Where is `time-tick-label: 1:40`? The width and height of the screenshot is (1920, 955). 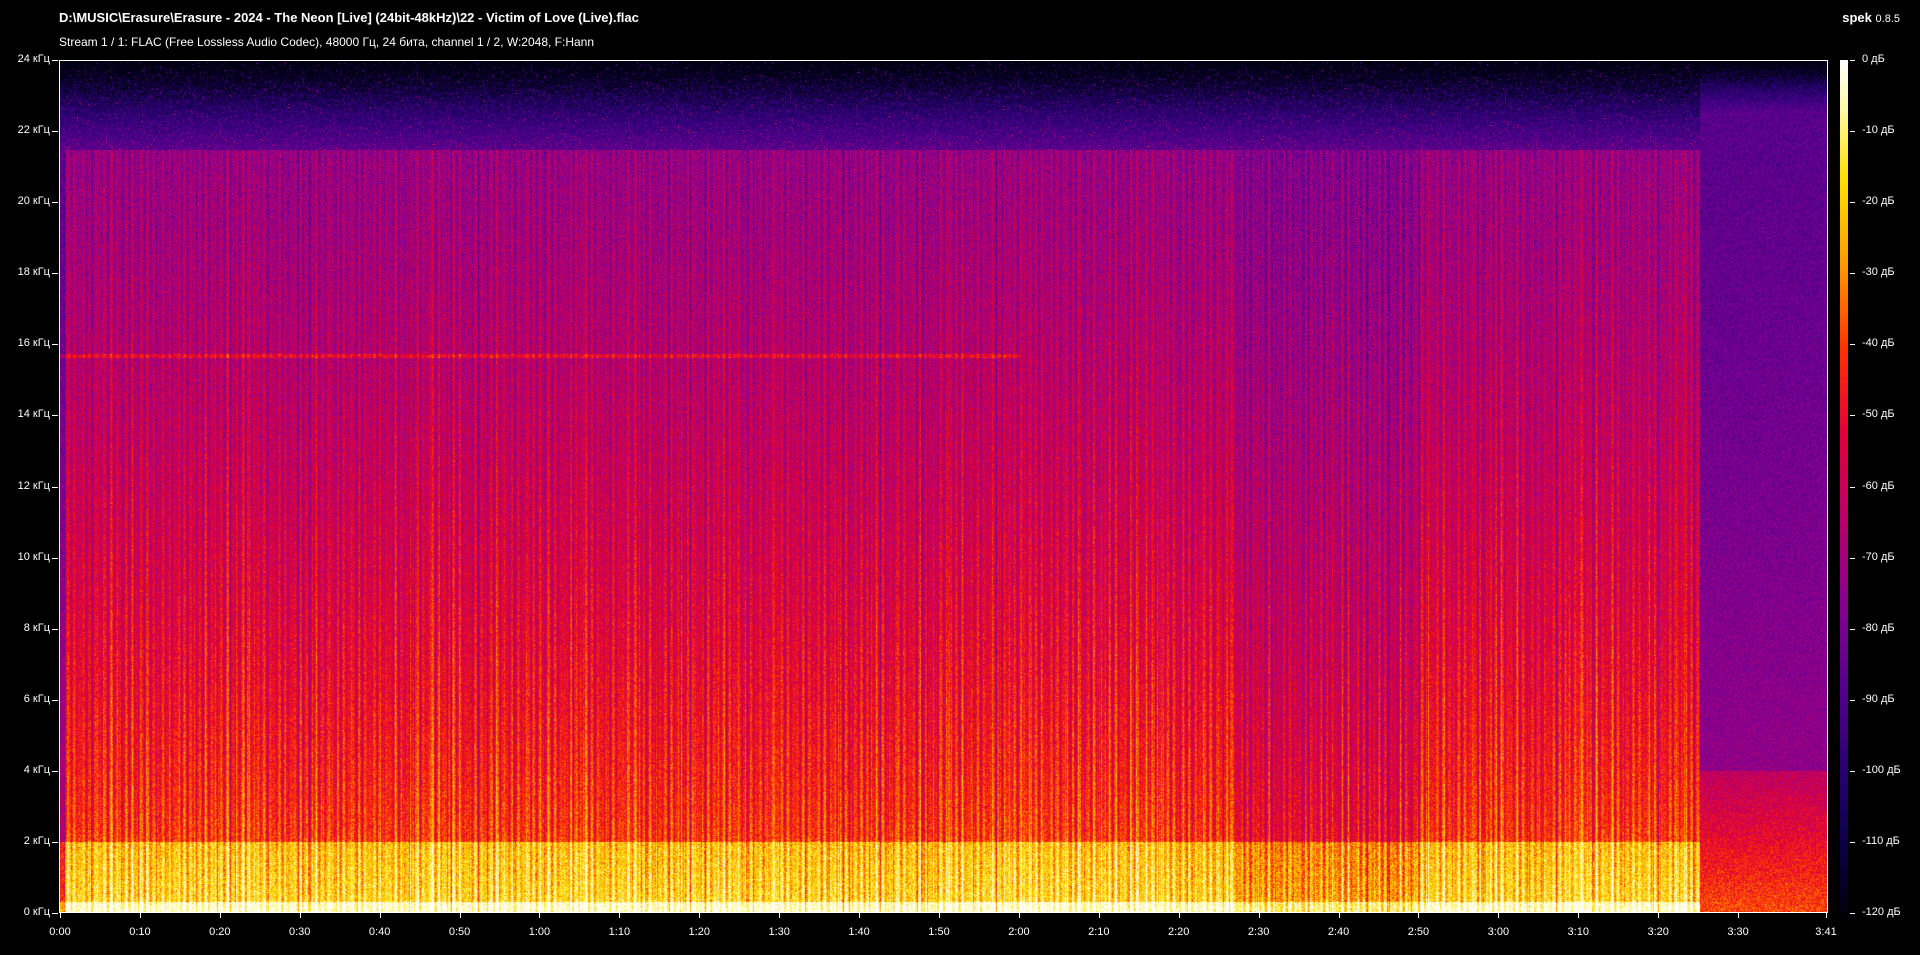
time-tick-label: 1:40 is located at coordinates (859, 932).